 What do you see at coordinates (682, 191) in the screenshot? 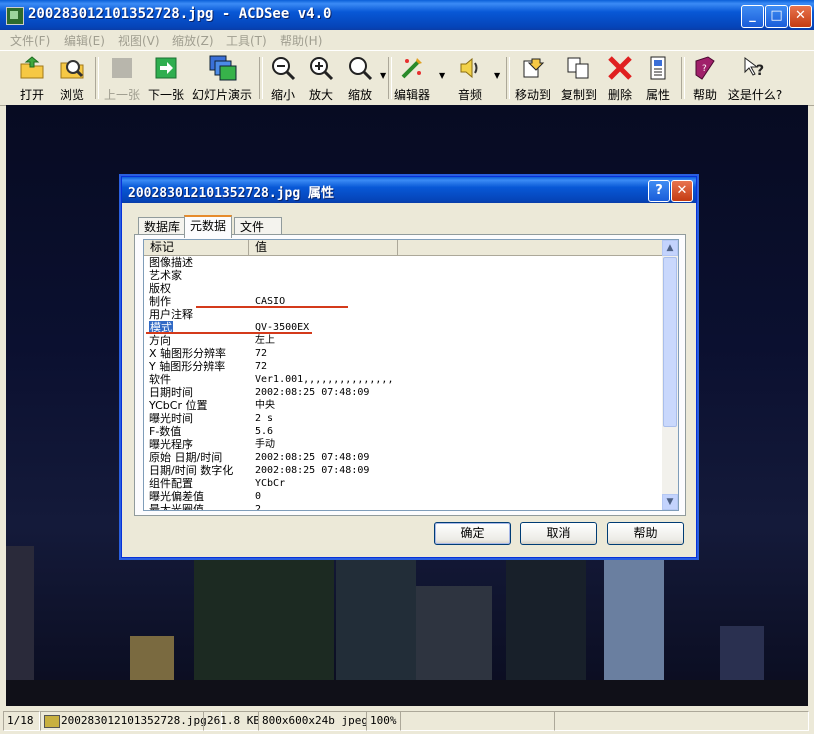
I see `dialog-close-button: ✕` at bounding box center [682, 191].